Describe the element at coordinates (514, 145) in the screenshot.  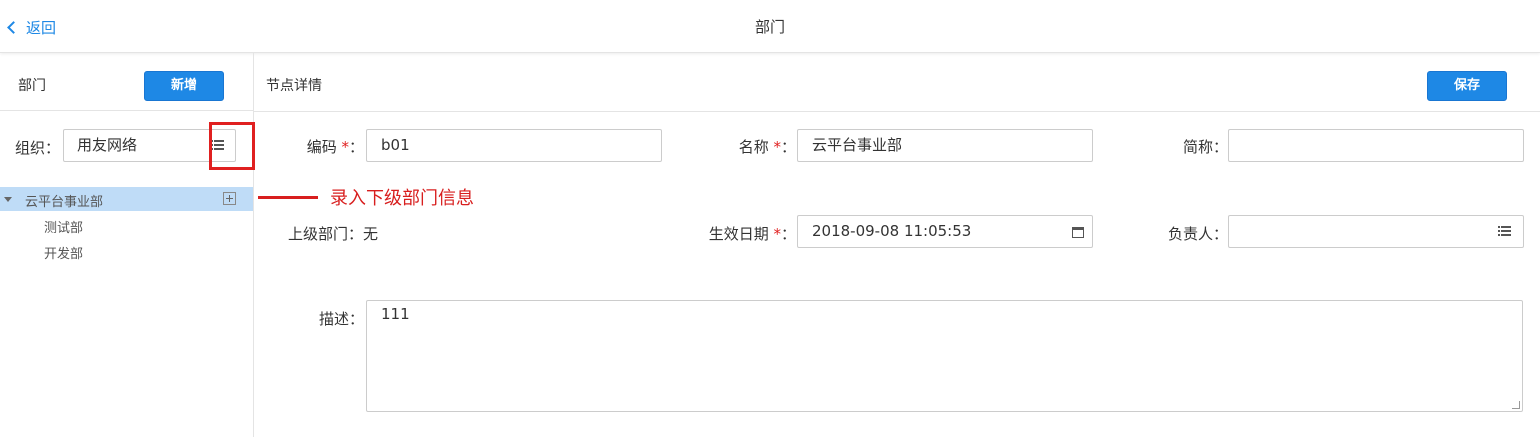
I see `code-input: b01` at that location.